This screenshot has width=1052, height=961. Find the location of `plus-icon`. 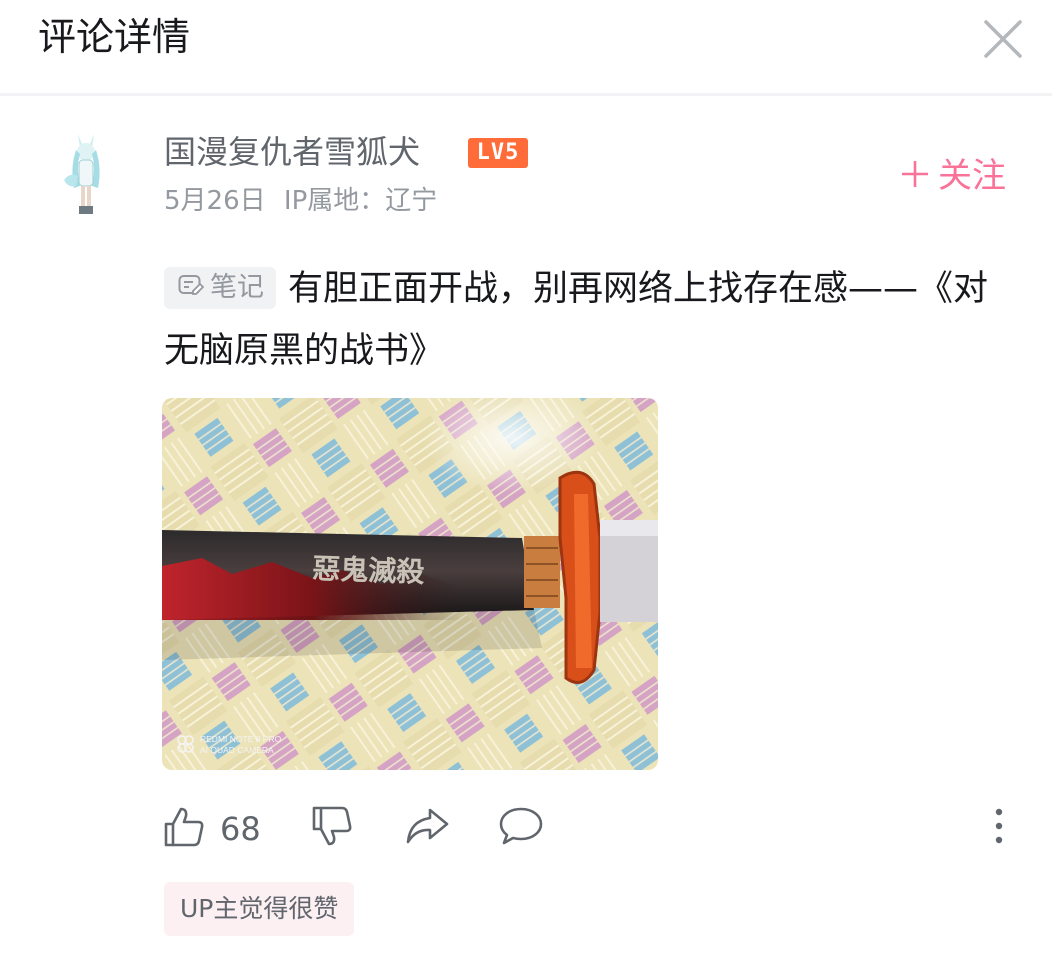

plus-icon is located at coordinates (915, 176).